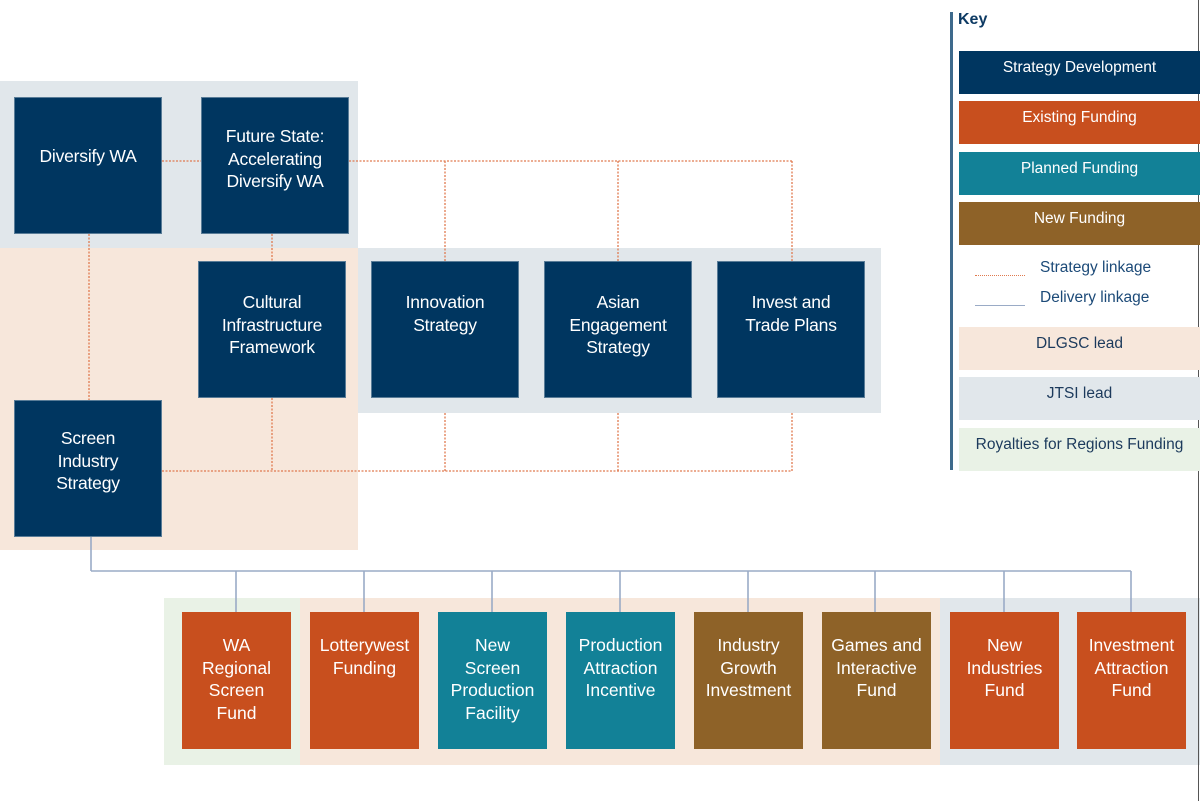  What do you see at coordinates (1079, 343) in the screenshot?
I see `key-label: DLGSC lead` at bounding box center [1079, 343].